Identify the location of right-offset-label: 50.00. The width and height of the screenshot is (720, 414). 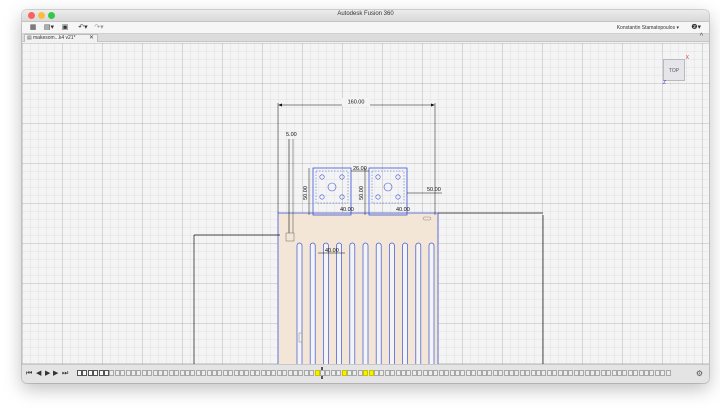
(434, 190).